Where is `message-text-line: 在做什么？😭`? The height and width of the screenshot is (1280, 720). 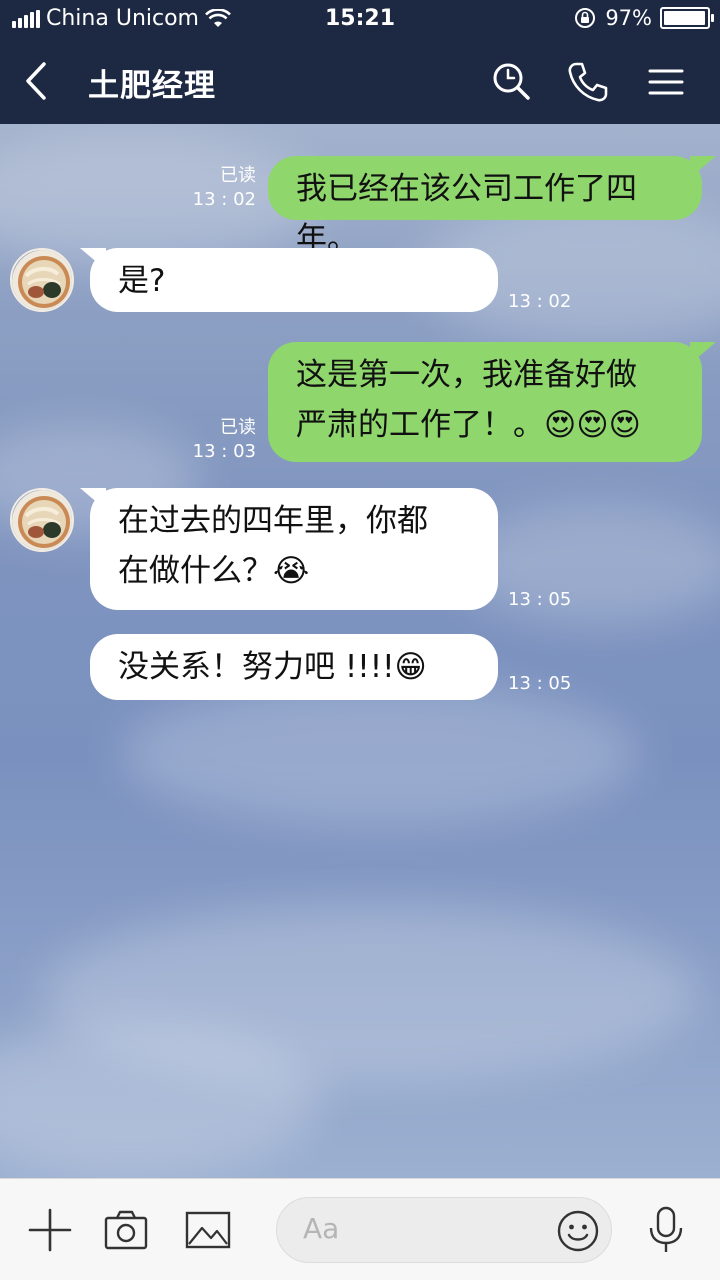 message-text-line: 在做什么？😭 is located at coordinates (214, 571).